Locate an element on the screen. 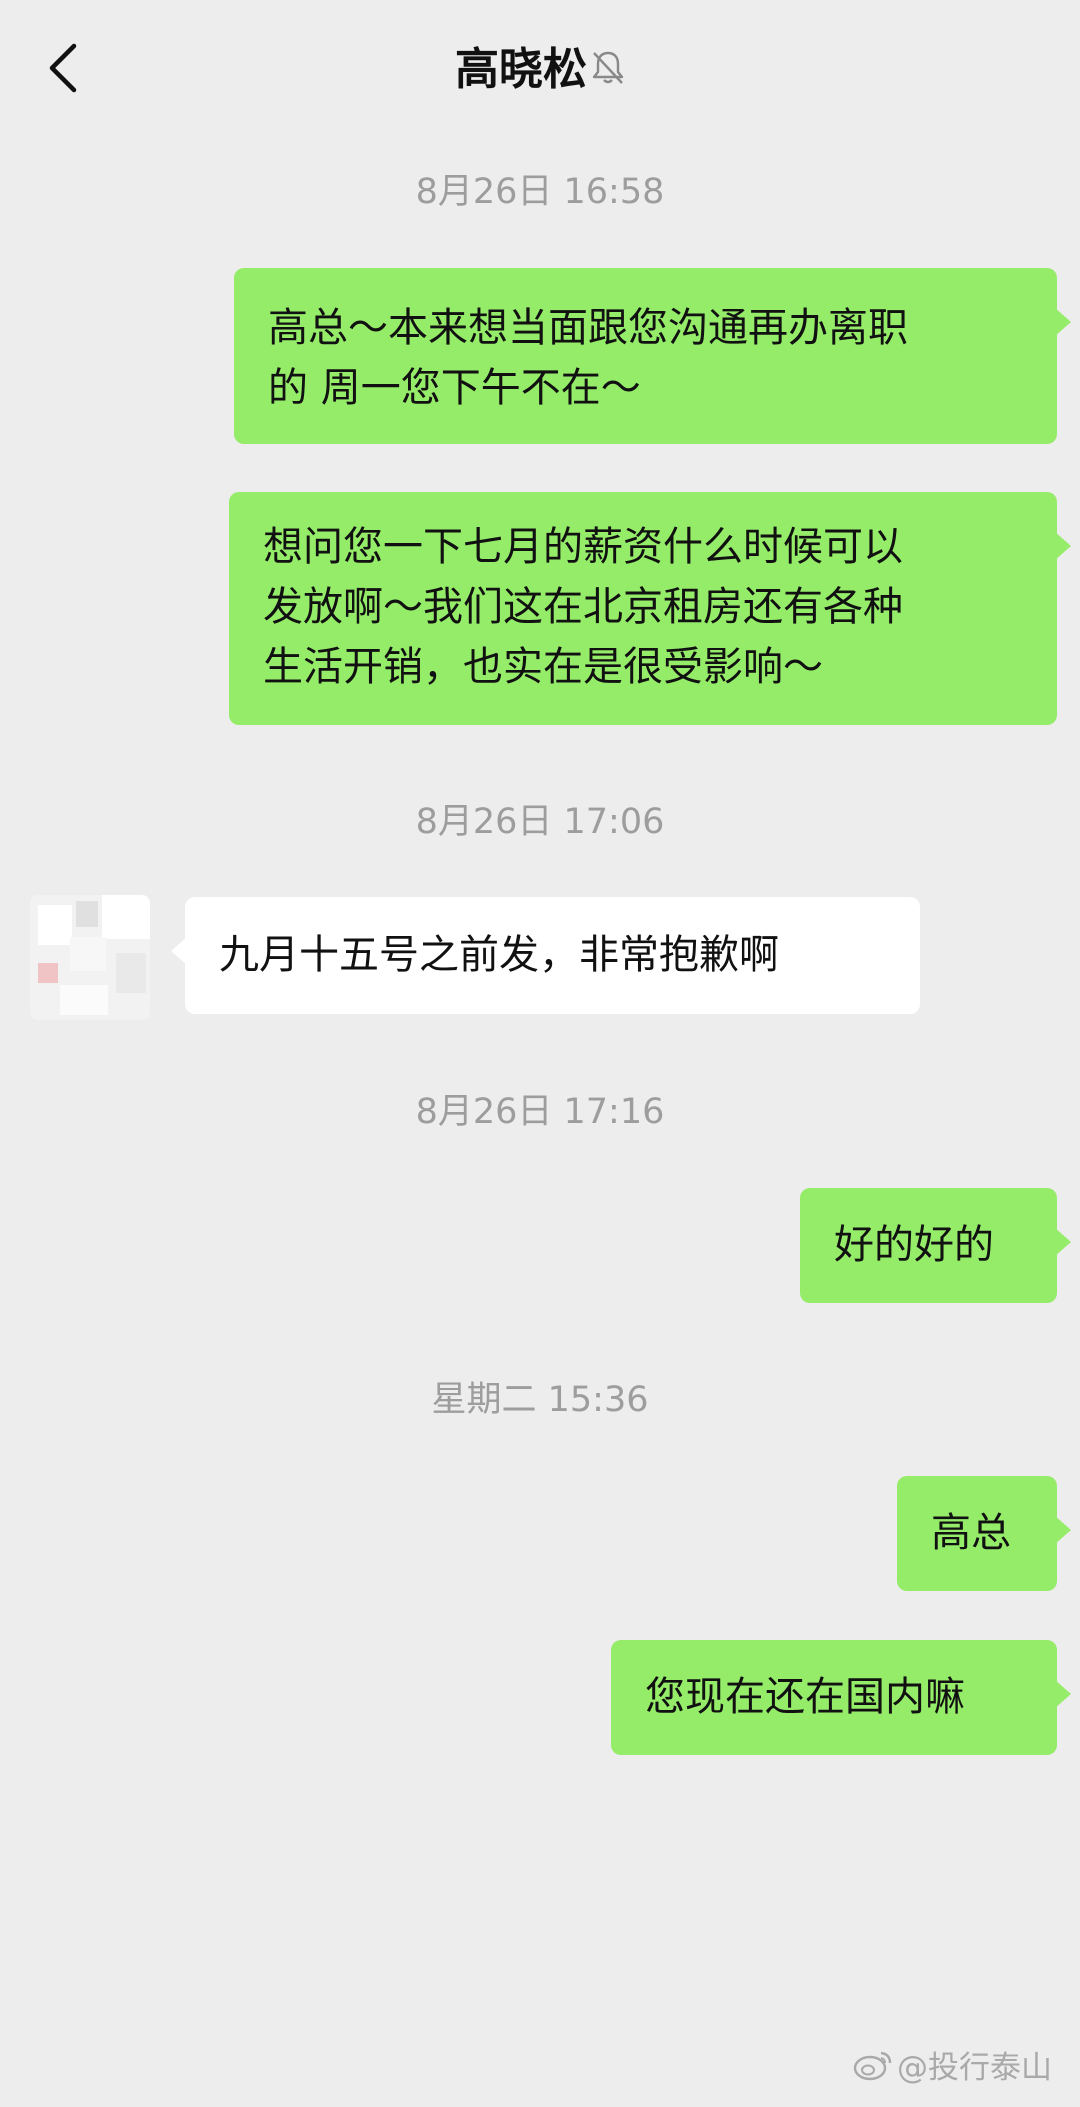  message-line: 的 周一您下午不在～ is located at coordinates (454, 388).